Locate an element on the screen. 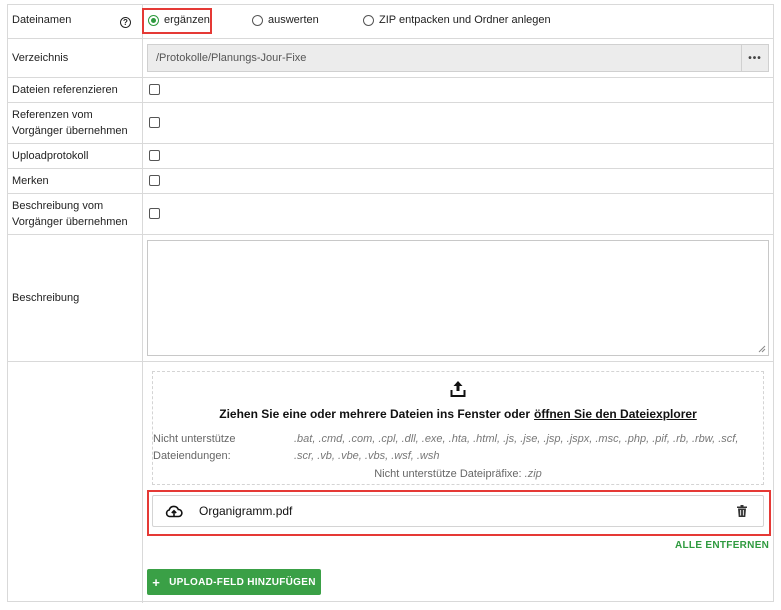  row-merken: Merken is located at coordinates (390, 181).